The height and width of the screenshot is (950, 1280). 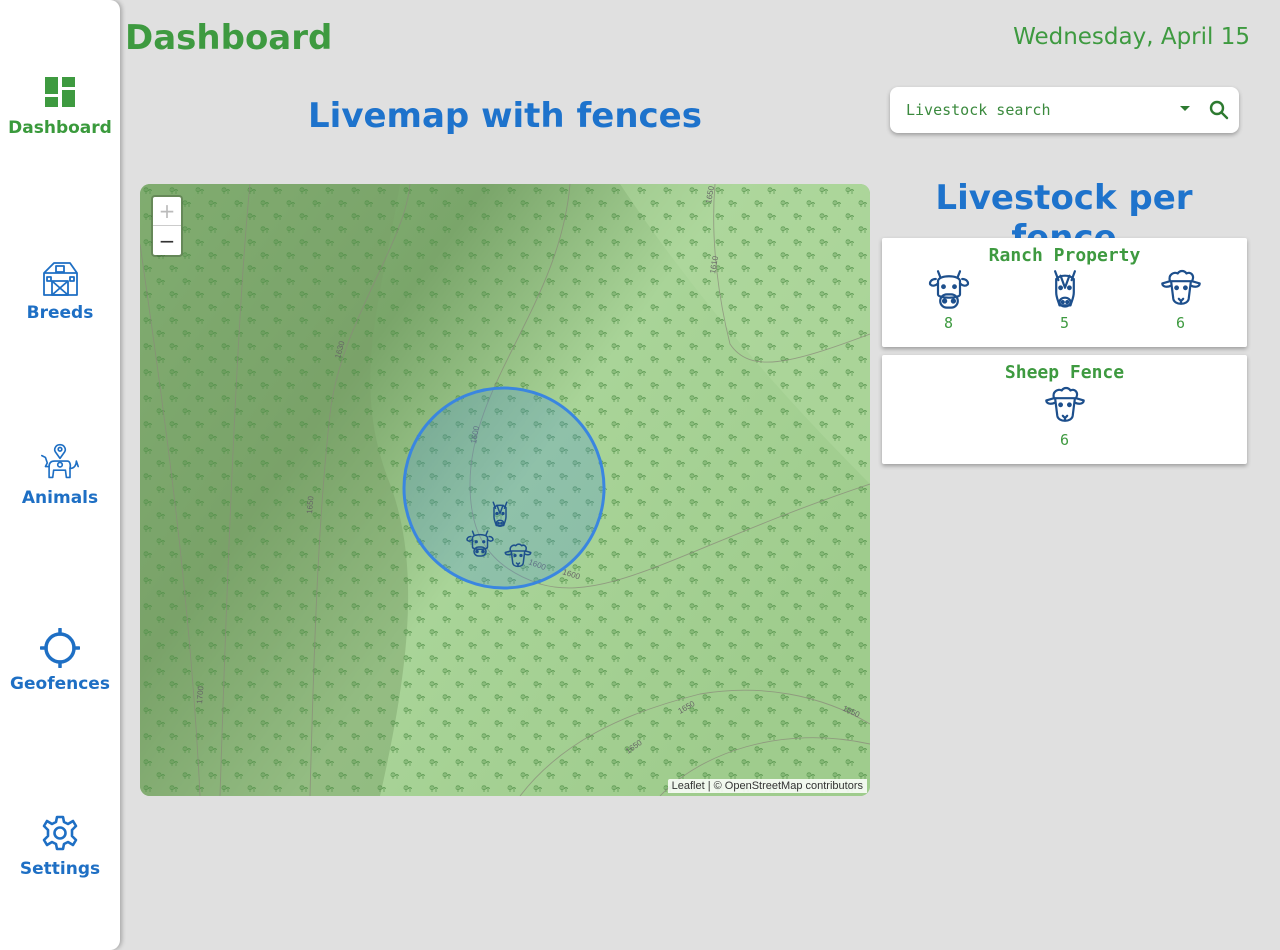 What do you see at coordinates (1064, 372) in the screenshot?
I see `fence-name: Sheep Fence` at bounding box center [1064, 372].